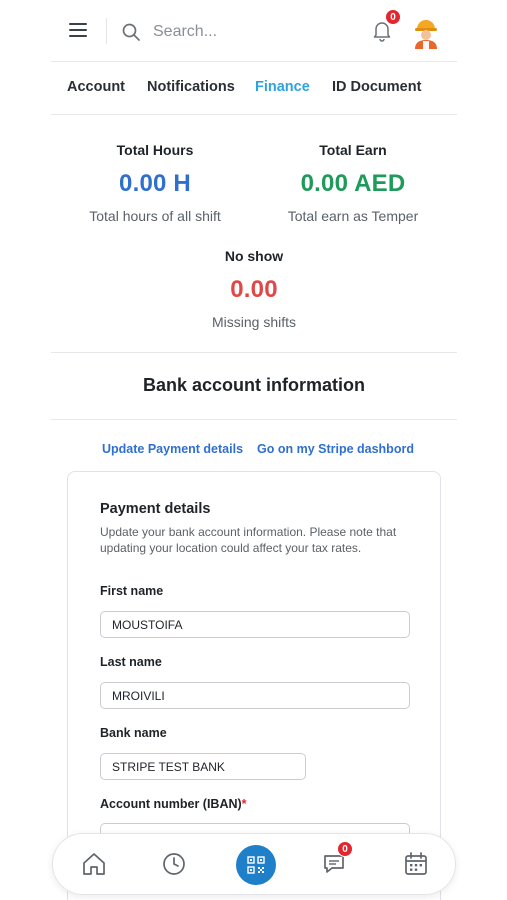 This screenshot has width=507, height=900. I want to click on chat-count-badge: 0, so click(345, 849).